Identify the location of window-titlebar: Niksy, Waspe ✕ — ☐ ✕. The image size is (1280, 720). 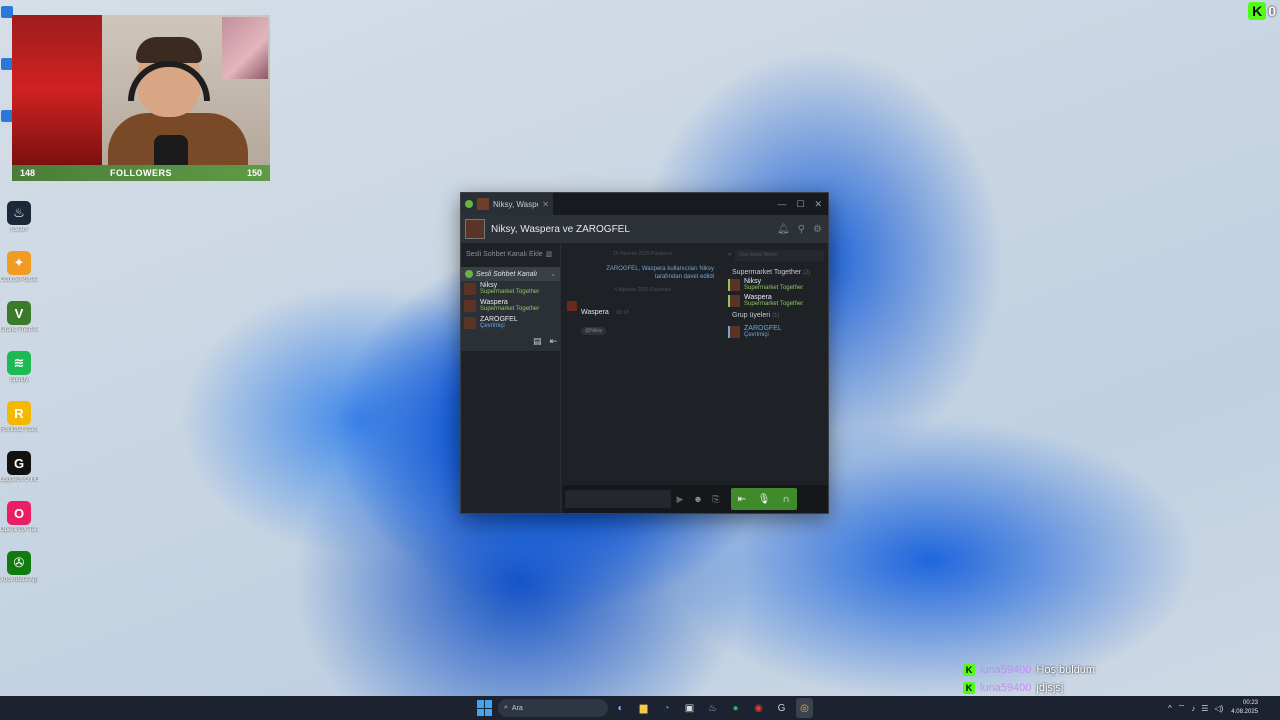
(644, 204).